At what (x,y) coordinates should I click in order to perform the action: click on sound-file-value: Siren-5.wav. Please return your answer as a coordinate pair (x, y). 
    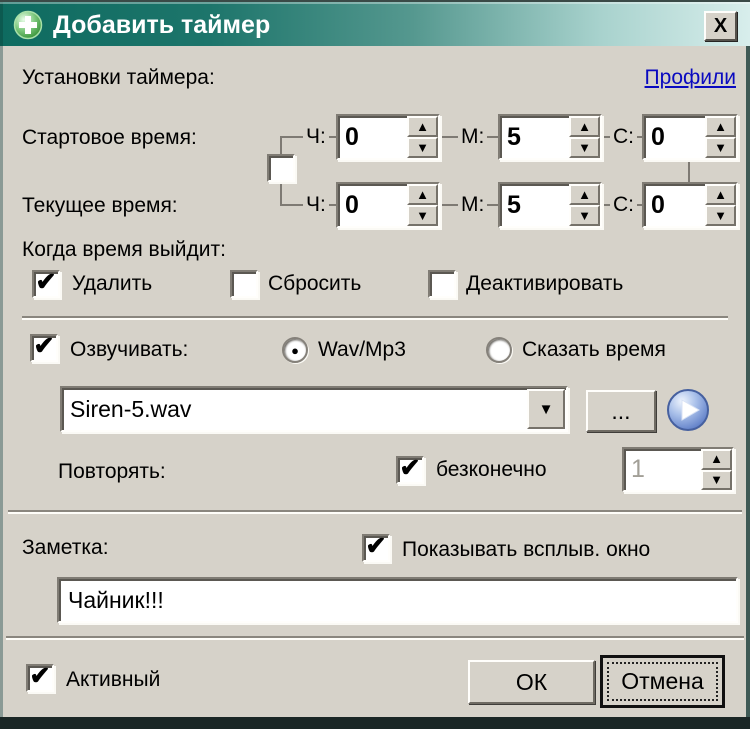
    Looking at the image, I should click on (131, 408).